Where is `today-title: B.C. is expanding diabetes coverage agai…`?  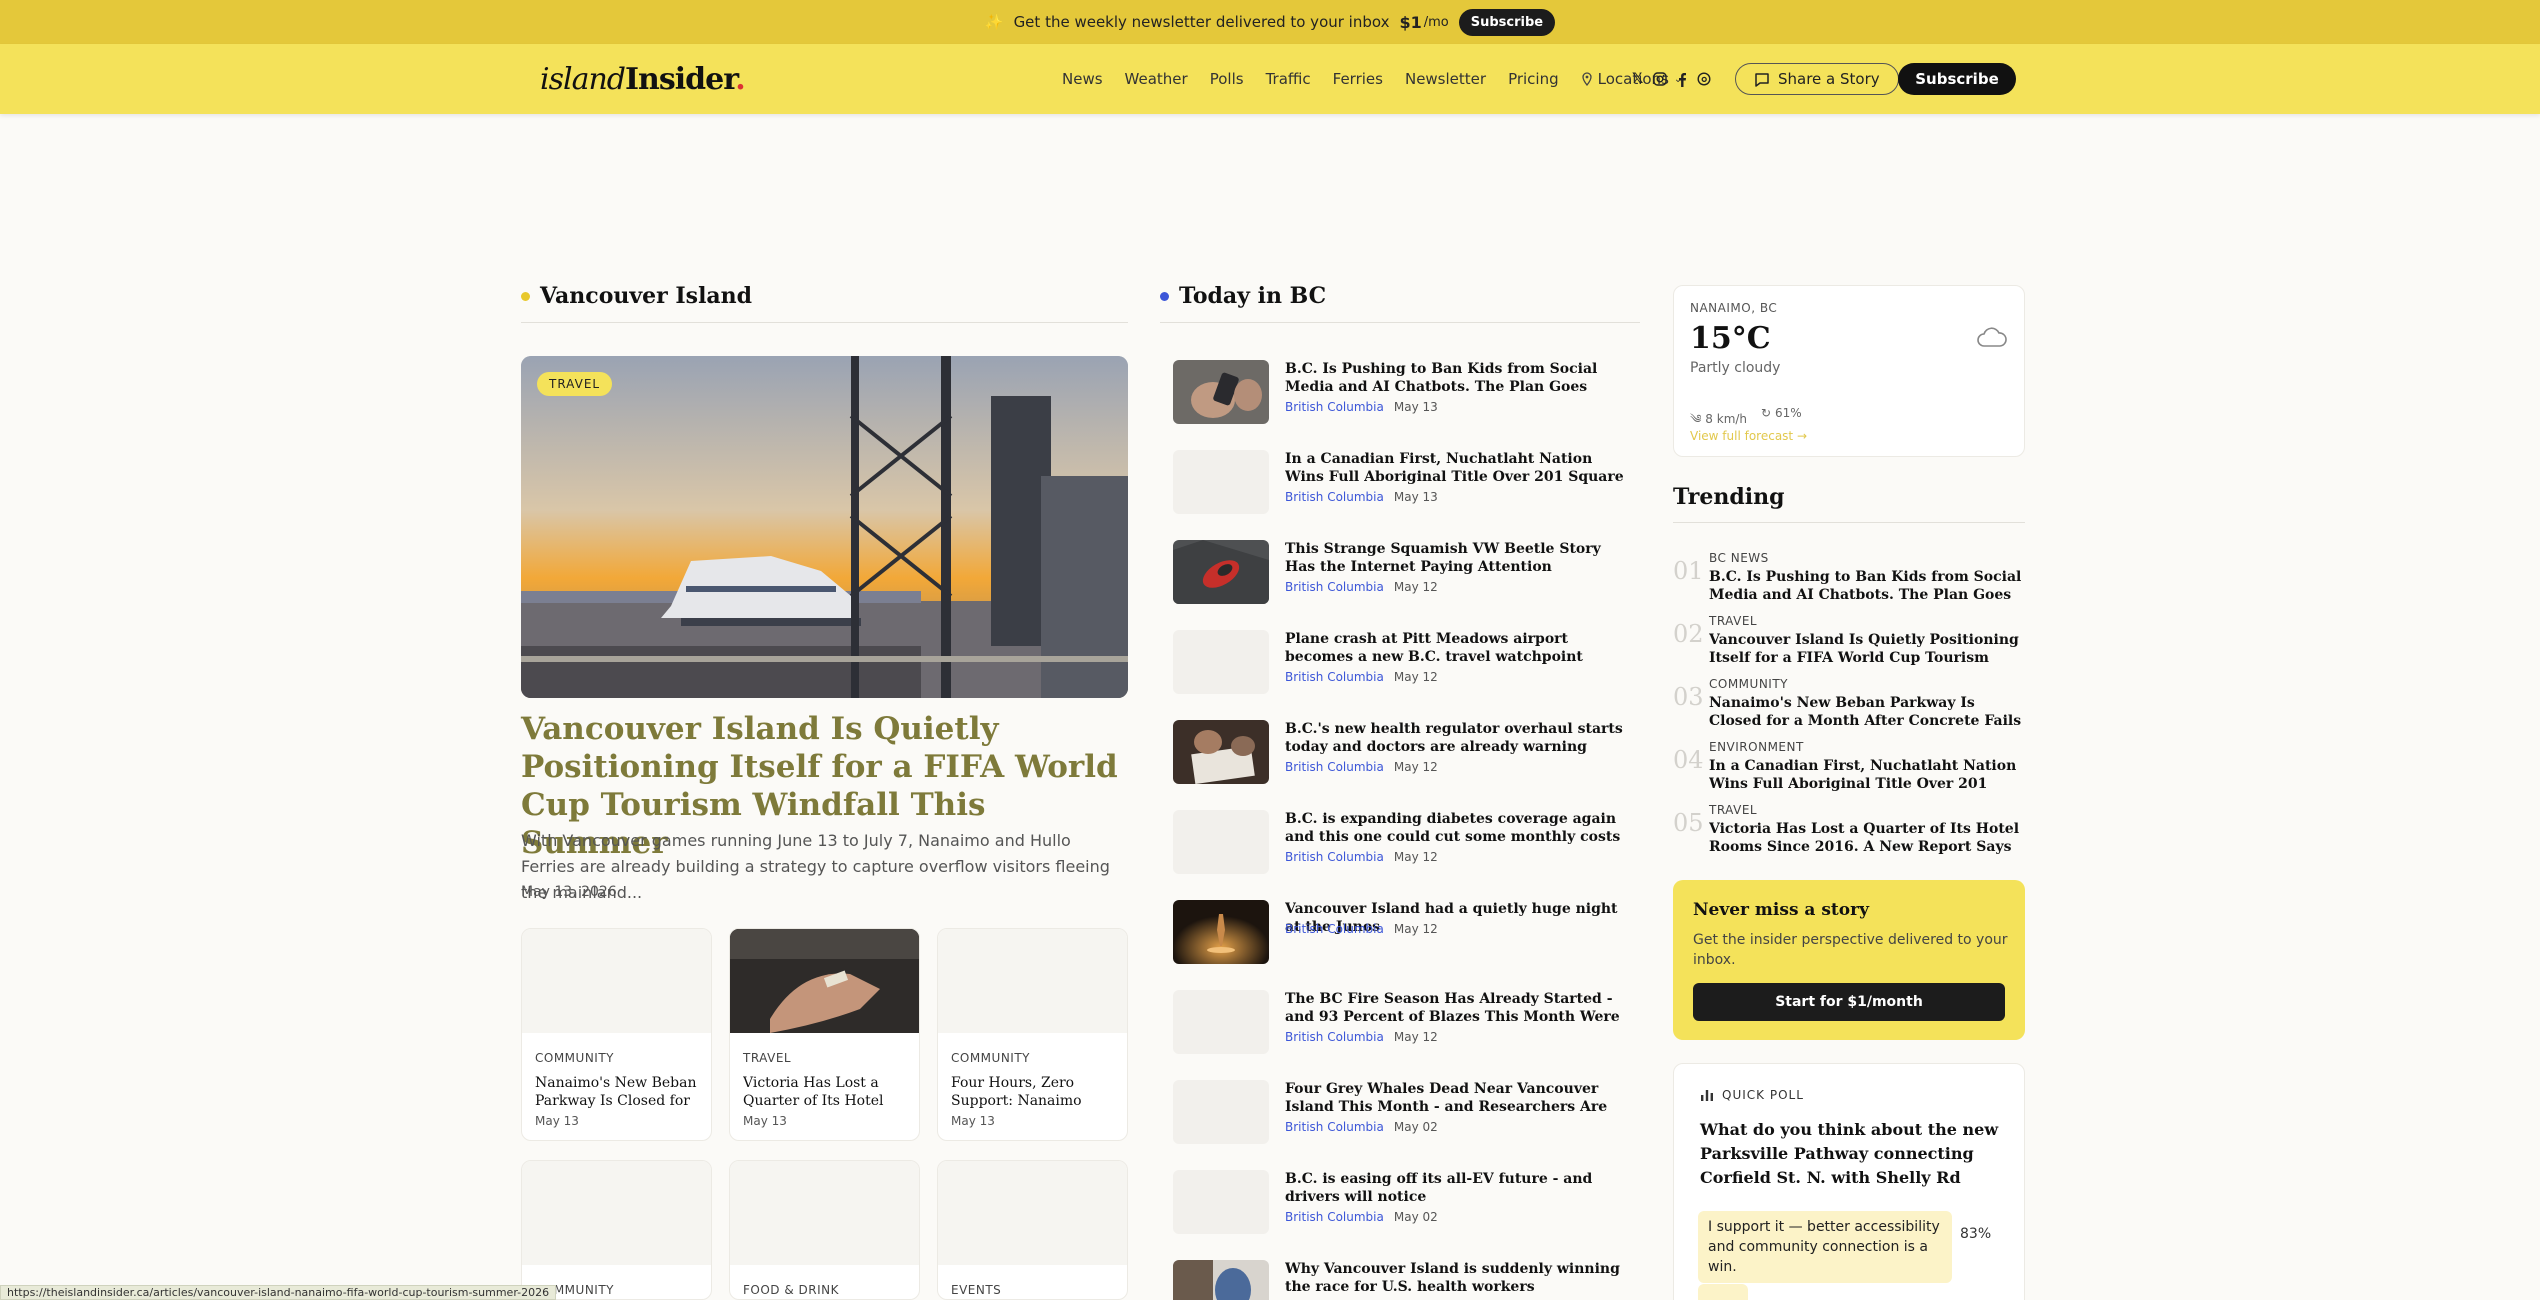
today-title: B.C. is expanding diabetes coverage agai… is located at coordinates (1457, 828).